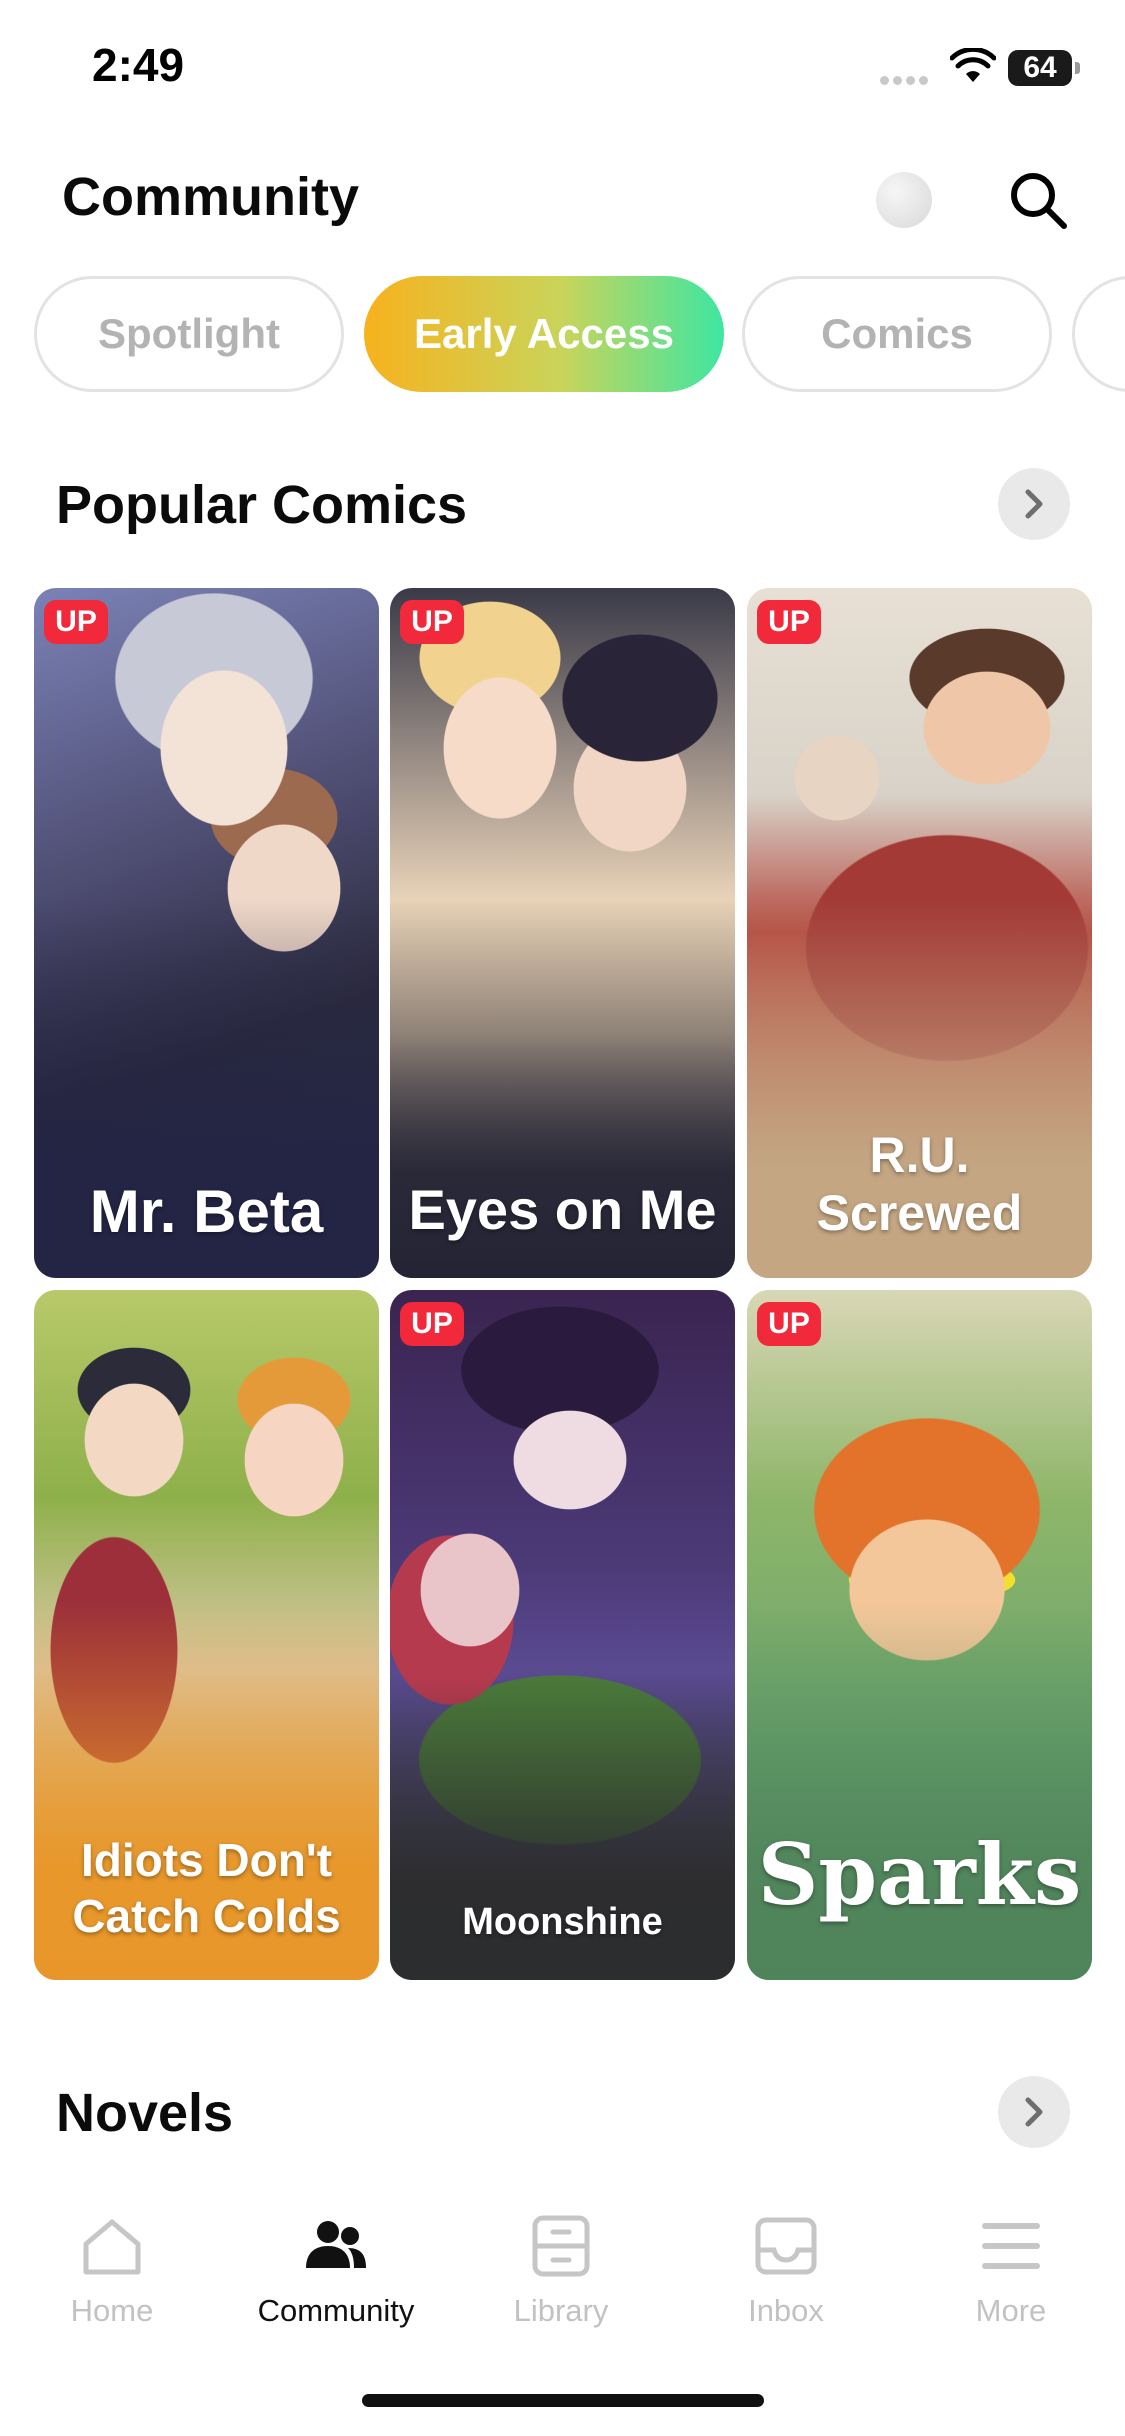  I want to click on search-icon, so click(1038, 200).